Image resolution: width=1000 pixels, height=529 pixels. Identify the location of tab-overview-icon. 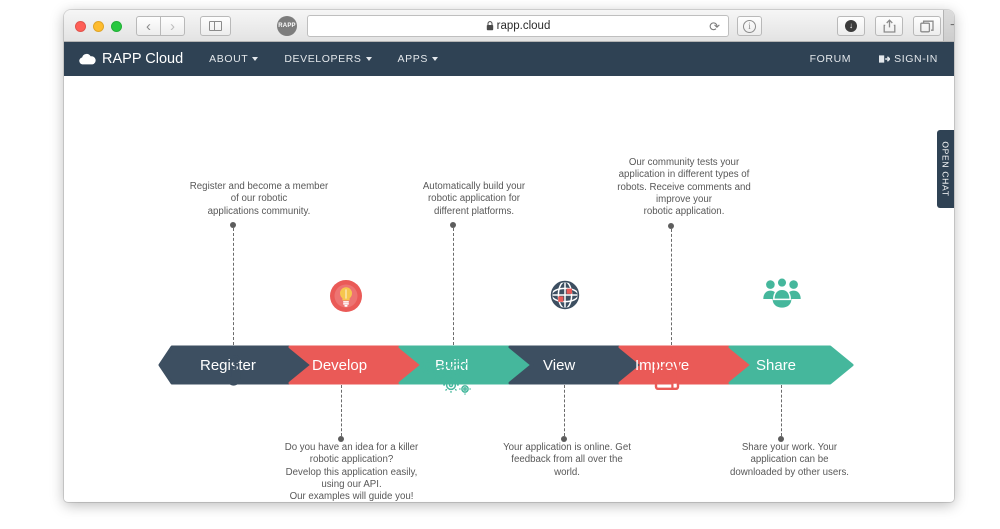
(927, 26).